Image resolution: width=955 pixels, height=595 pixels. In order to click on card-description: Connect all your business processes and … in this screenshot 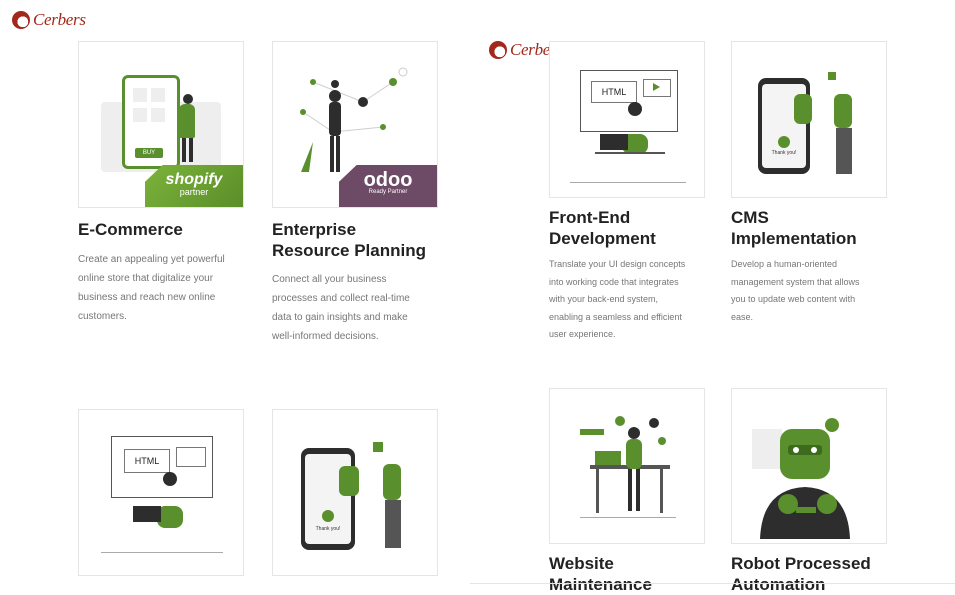, I will do `click(341, 308)`.